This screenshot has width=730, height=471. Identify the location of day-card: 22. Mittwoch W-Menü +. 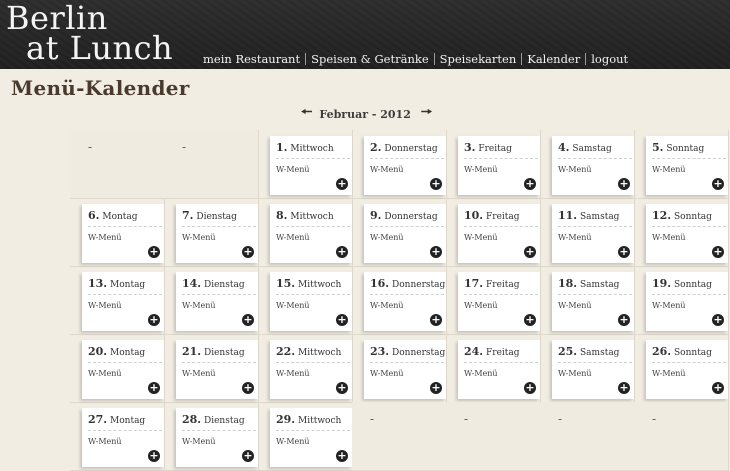
(311, 369).